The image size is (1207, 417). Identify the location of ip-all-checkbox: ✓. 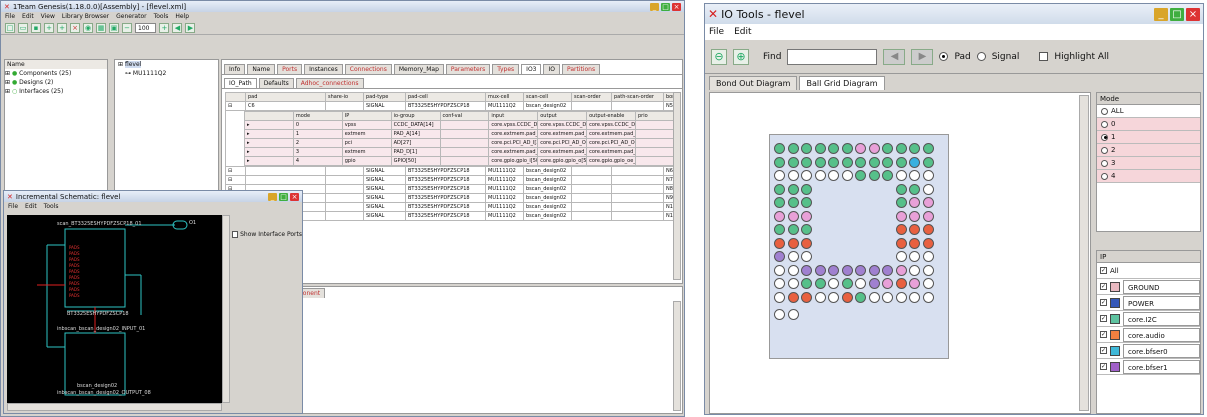
(1103, 270).